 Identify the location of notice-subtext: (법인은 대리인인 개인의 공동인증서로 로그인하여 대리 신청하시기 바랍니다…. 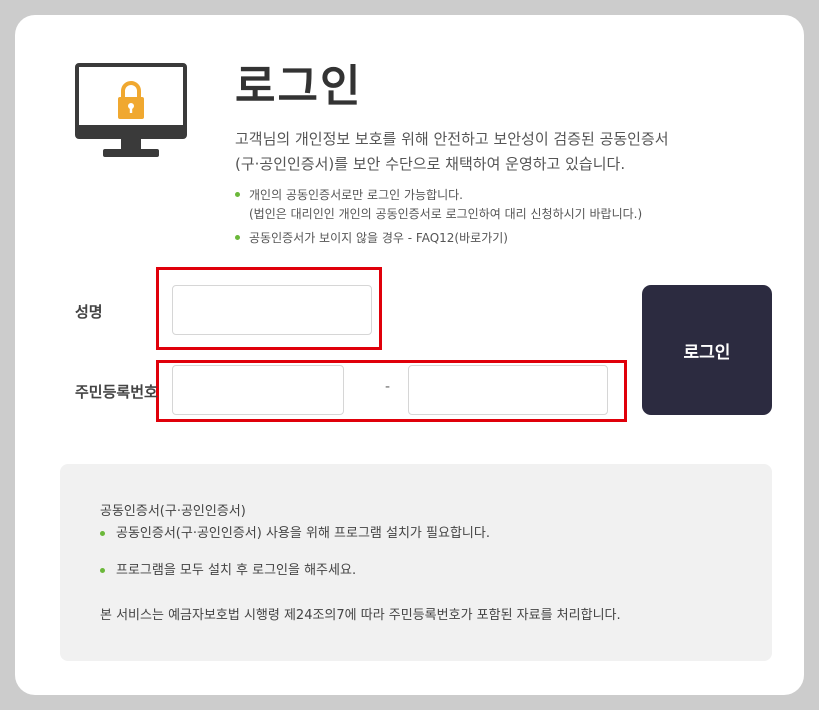
(446, 214).